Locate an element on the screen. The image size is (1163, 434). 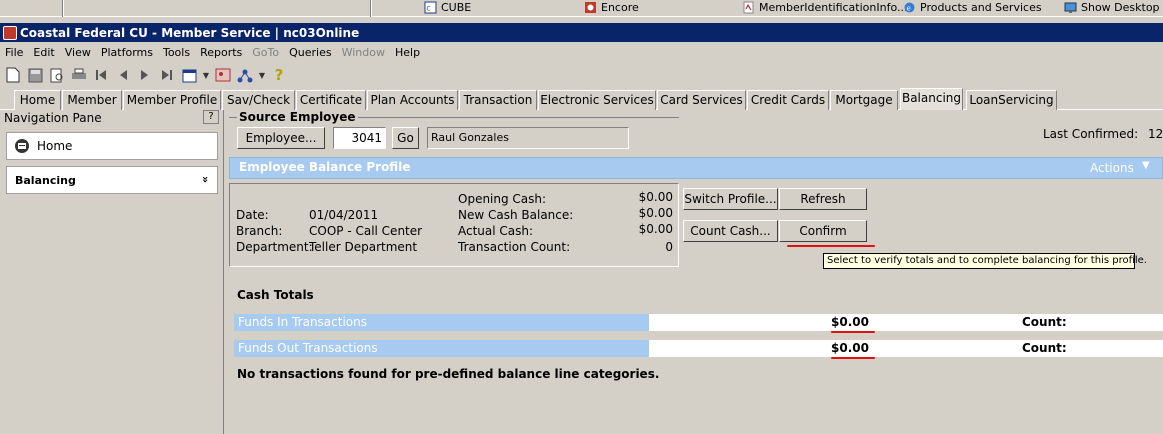
menu-window: Window is located at coordinates (363, 52).